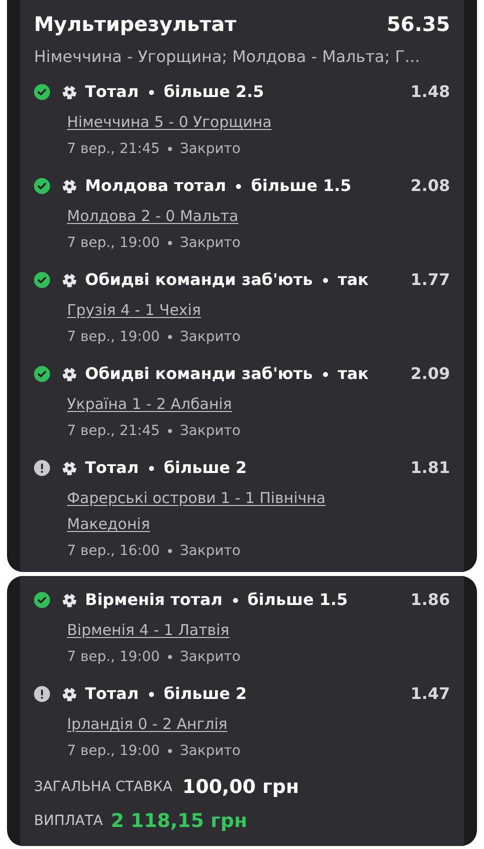  Describe the element at coordinates (430, 186) in the screenshot. I see `odds-value: 2.08` at that location.